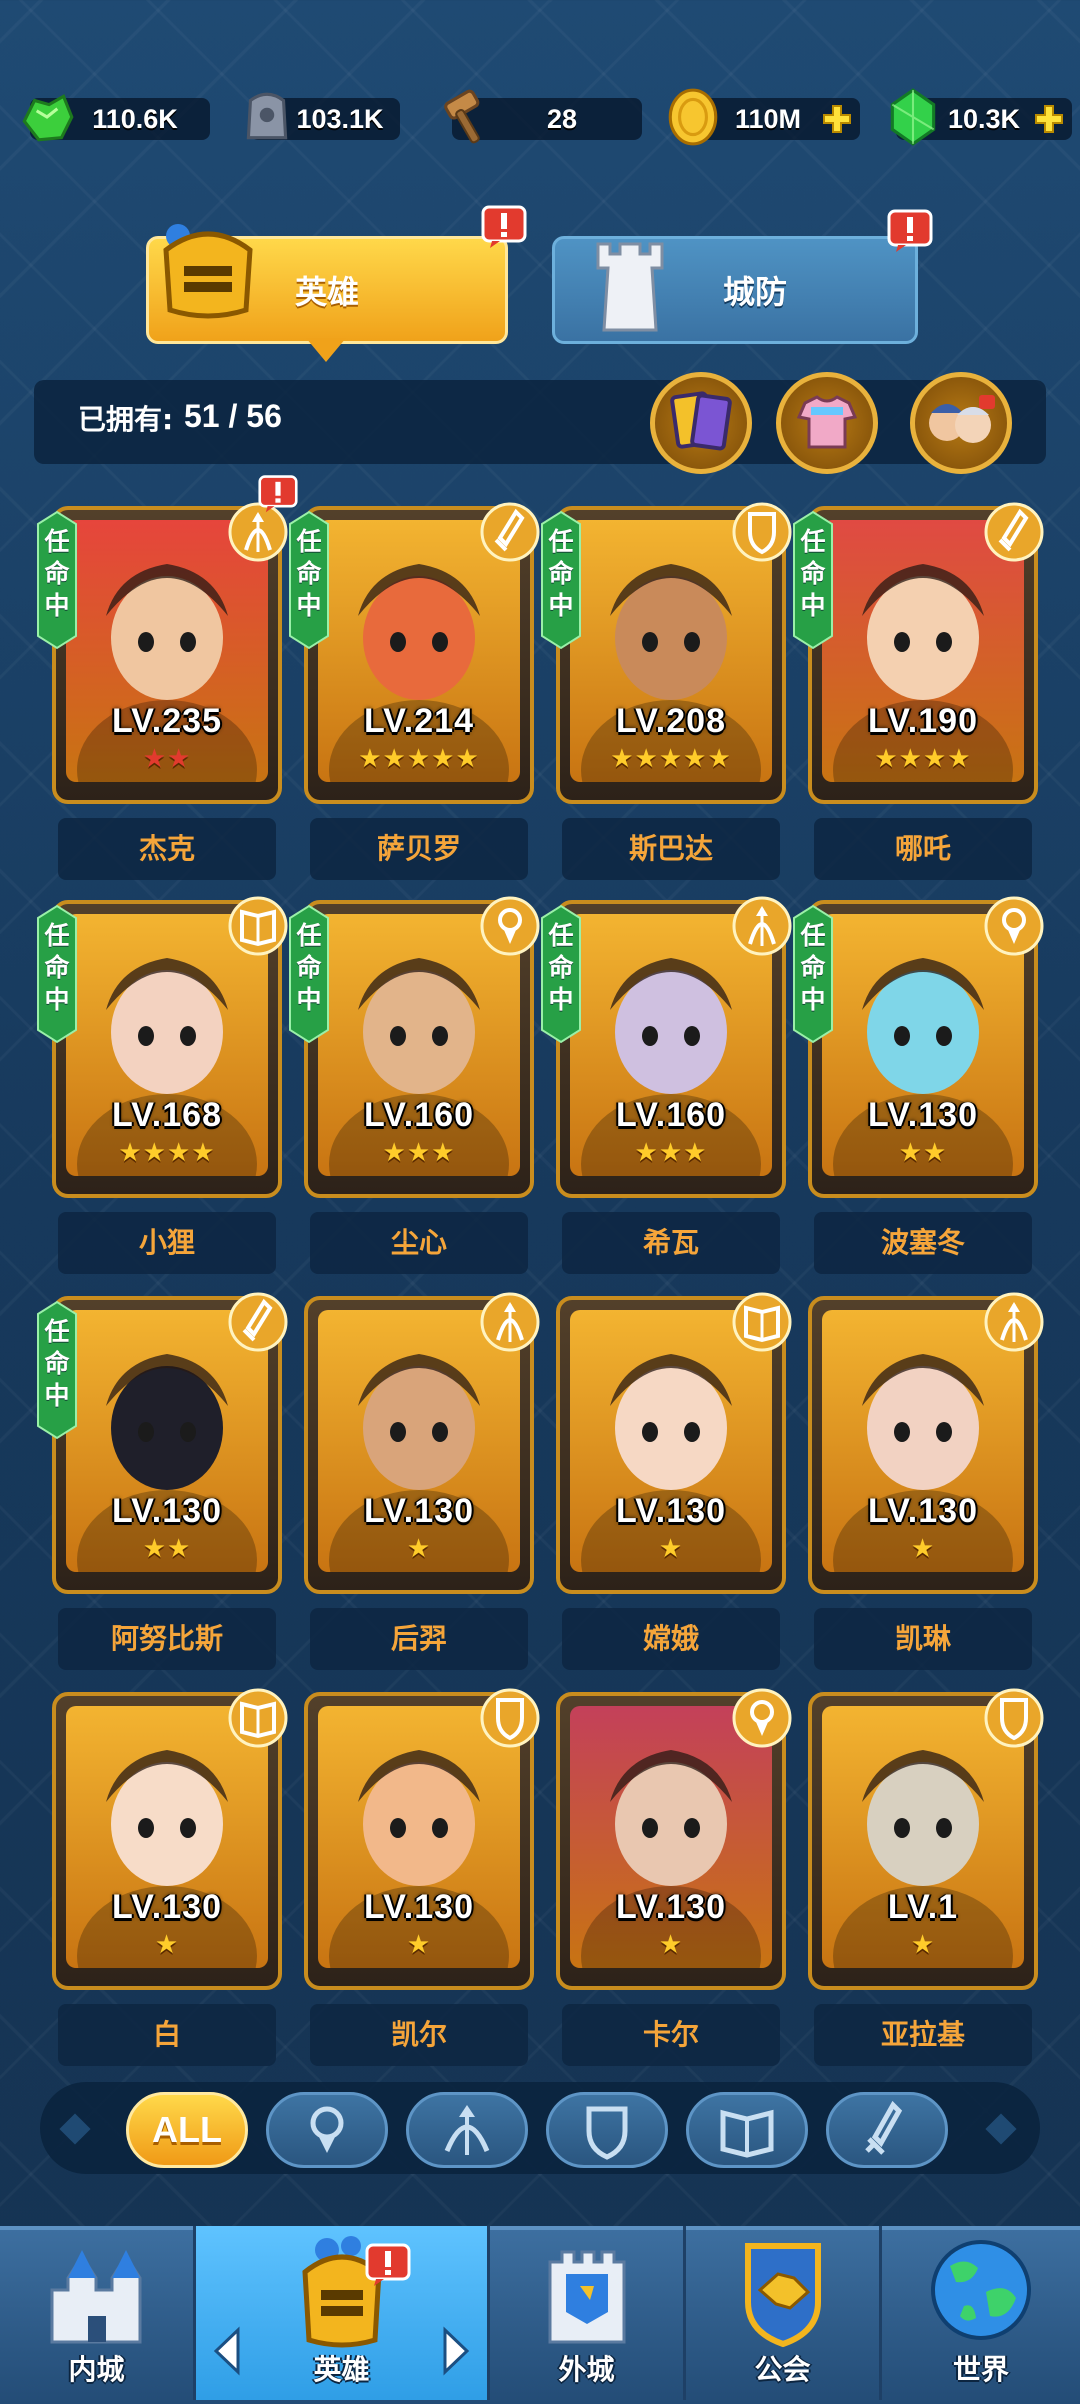 Image resolution: width=1080 pixels, height=2404 pixels. Describe the element at coordinates (671, 721) in the screenshot. I see `hero-level: LV.208` at that location.